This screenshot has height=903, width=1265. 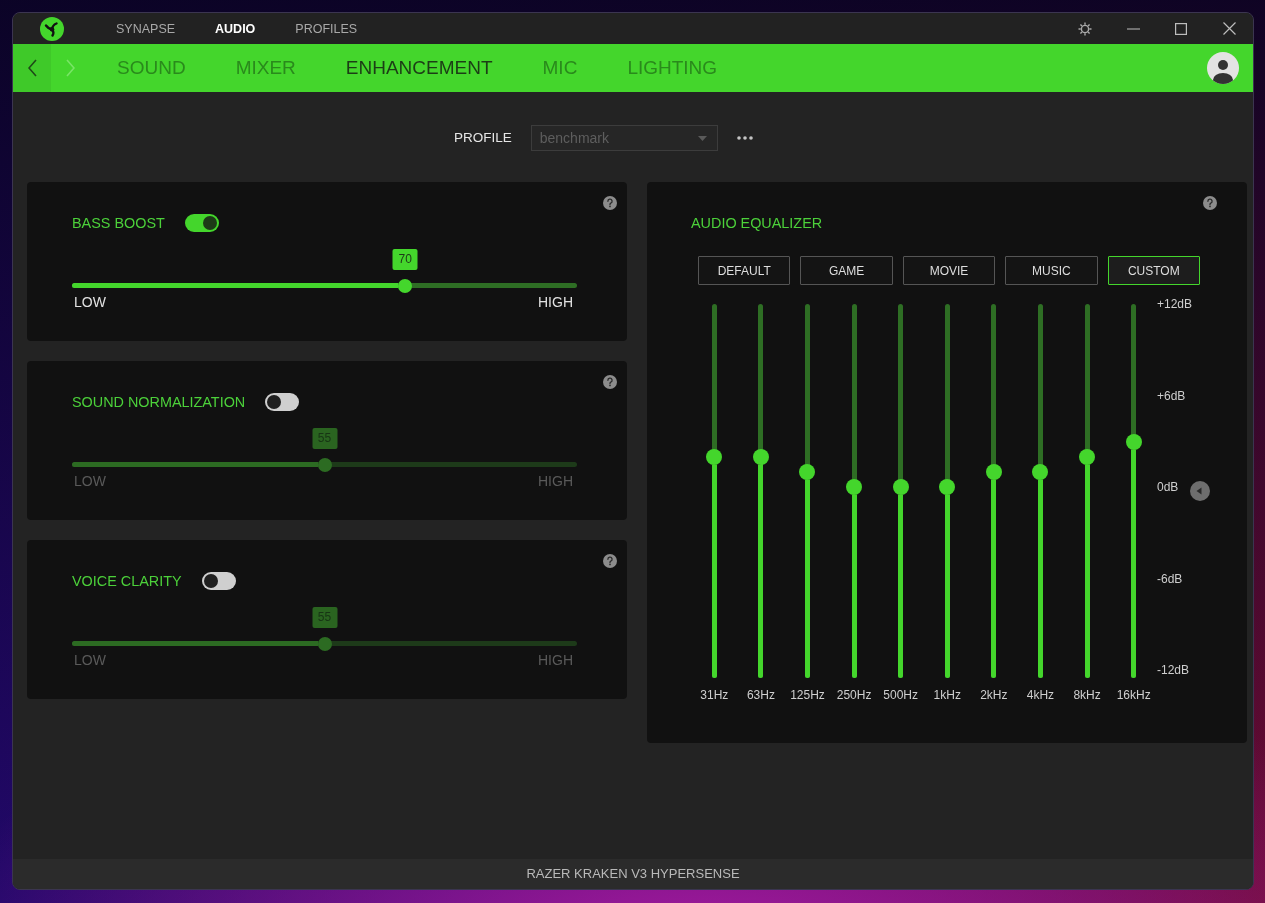 What do you see at coordinates (757, 223) in the screenshot?
I see `equalizer-title: AUDIO EQUALIZER` at bounding box center [757, 223].